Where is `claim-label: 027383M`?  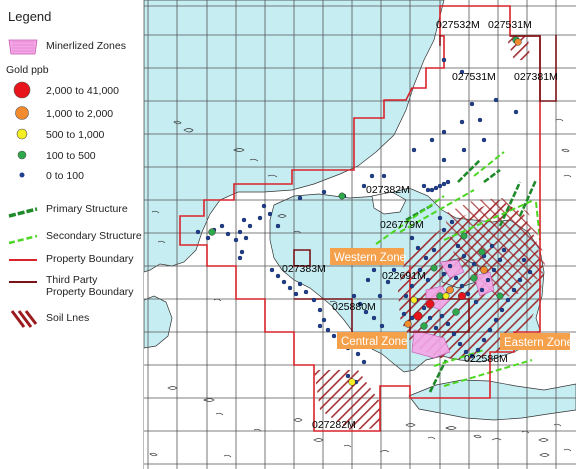
claim-label: 027383M is located at coordinates (304, 269).